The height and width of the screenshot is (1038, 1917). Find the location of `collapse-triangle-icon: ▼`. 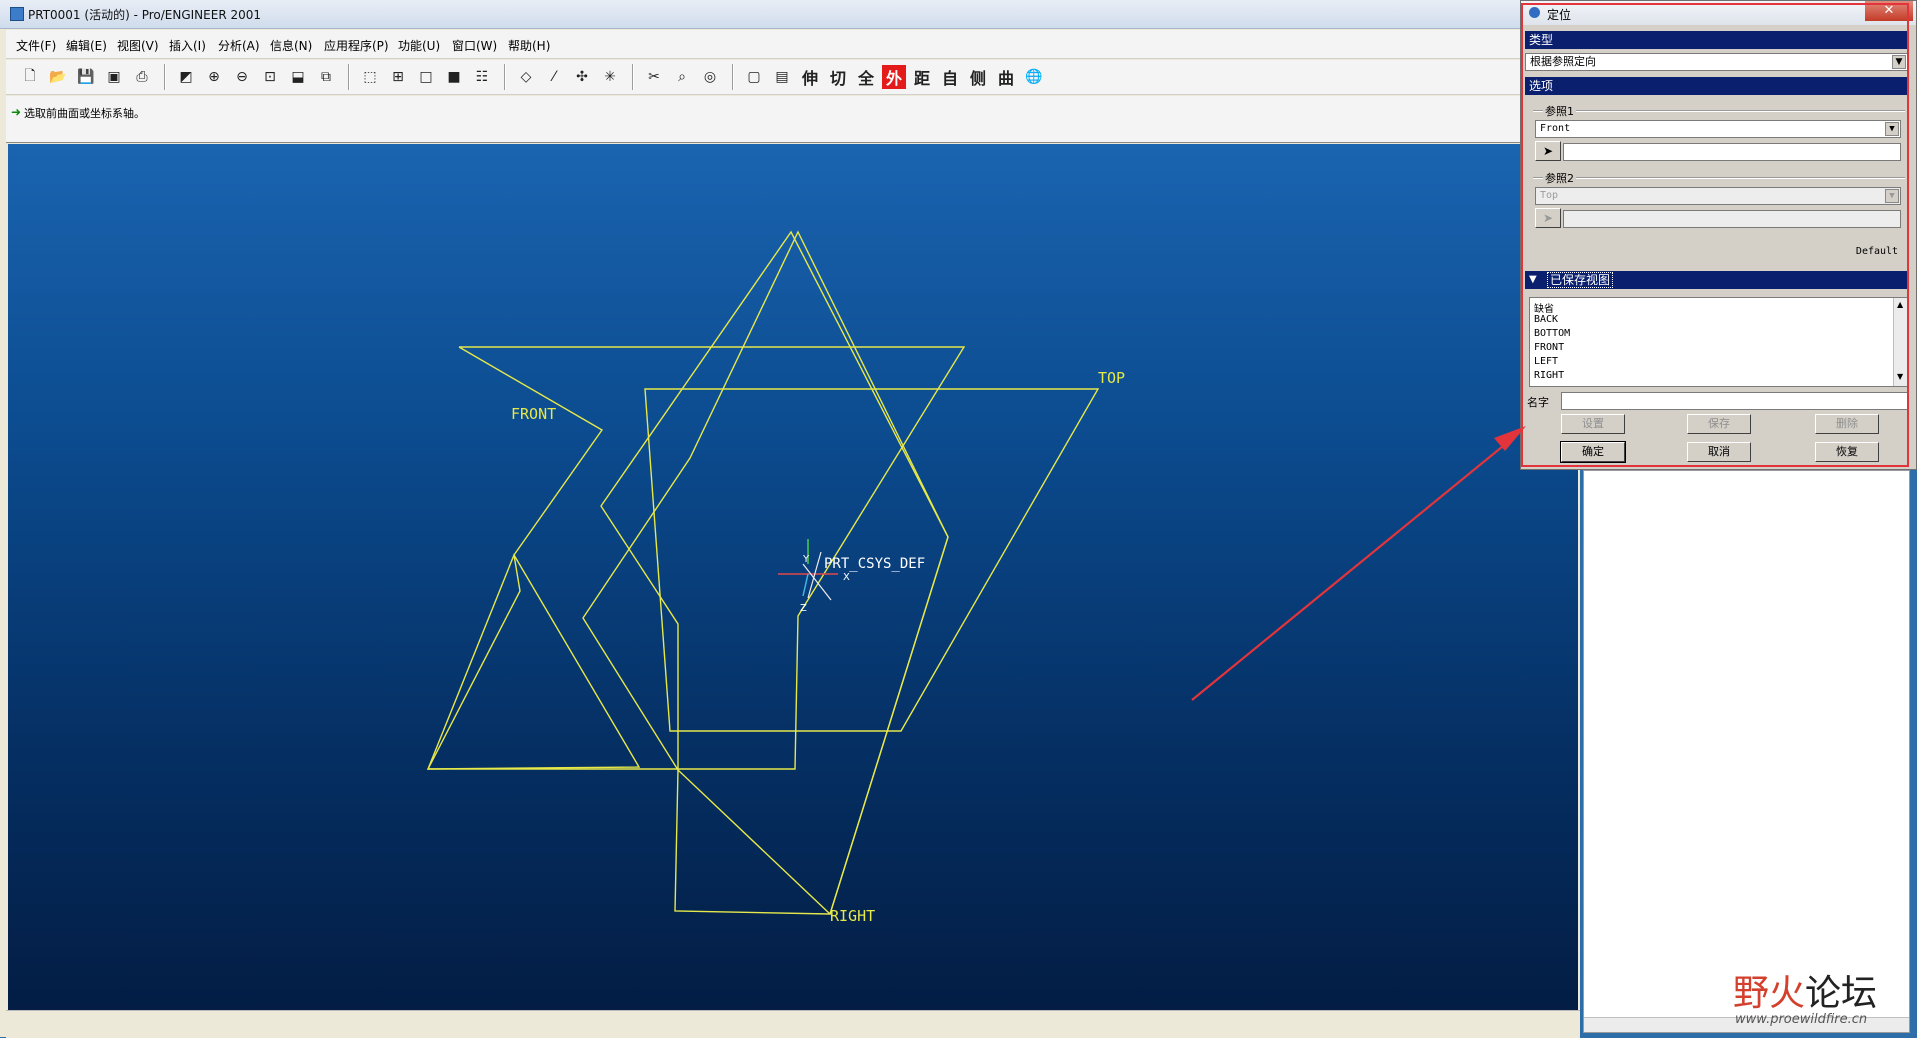

collapse-triangle-icon: ▼ is located at coordinates (1533, 280).